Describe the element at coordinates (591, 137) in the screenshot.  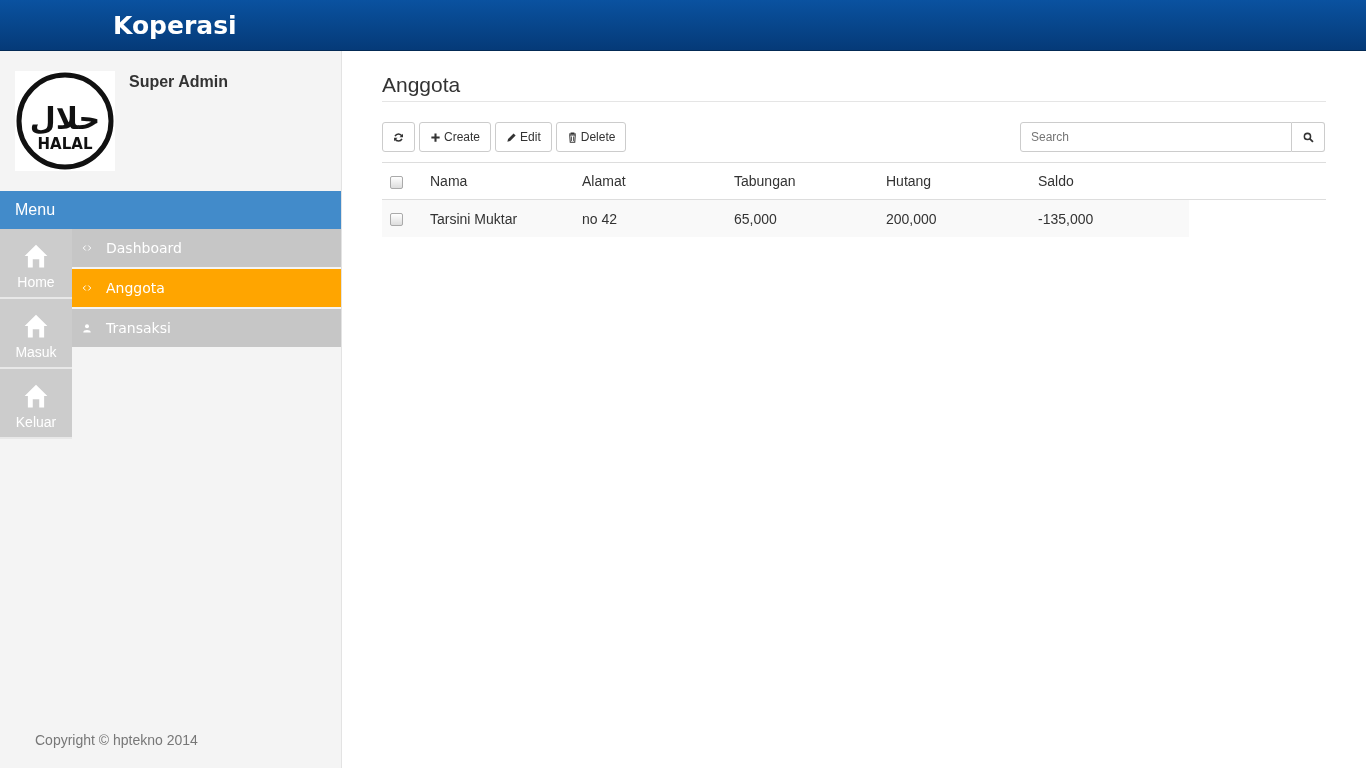
I see `trash-button: Delete` at that location.